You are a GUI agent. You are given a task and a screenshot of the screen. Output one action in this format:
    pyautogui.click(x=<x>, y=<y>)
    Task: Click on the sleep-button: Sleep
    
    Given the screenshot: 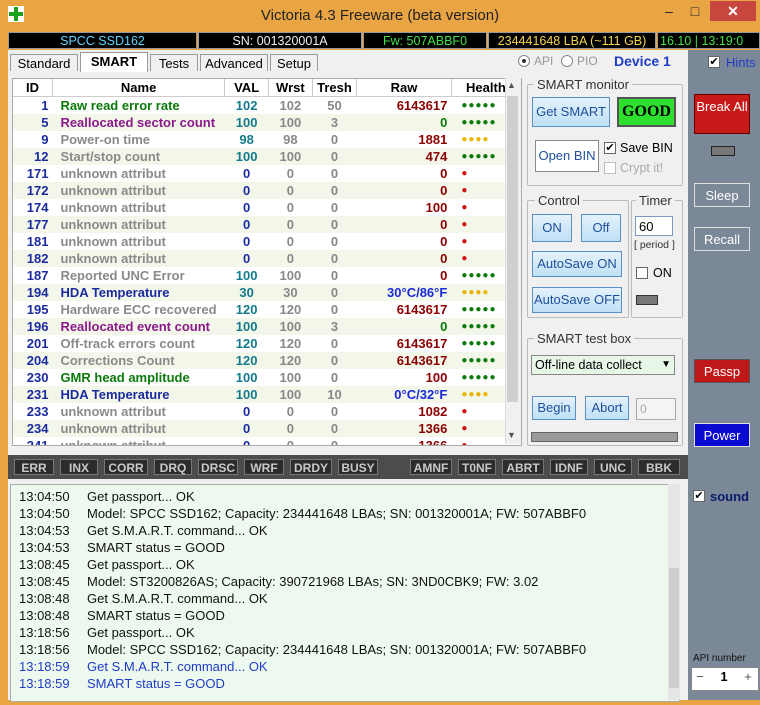 What is the action you would take?
    pyautogui.click(x=722, y=195)
    